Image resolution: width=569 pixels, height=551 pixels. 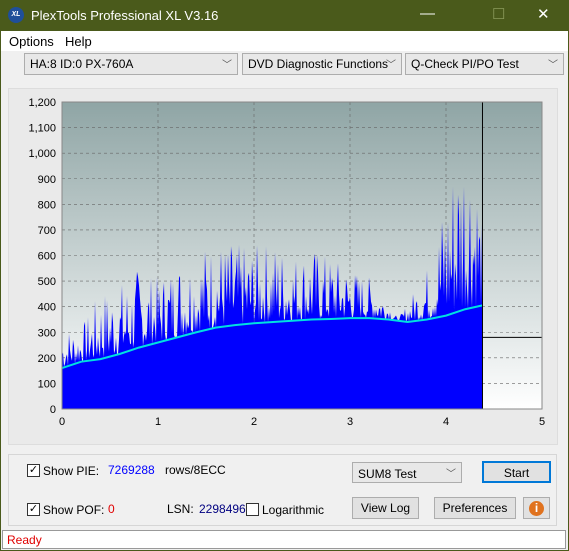 What do you see at coordinates (254, 422) in the screenshot?
I see `x-tick-label: 2` at bounding box center [254, 422].